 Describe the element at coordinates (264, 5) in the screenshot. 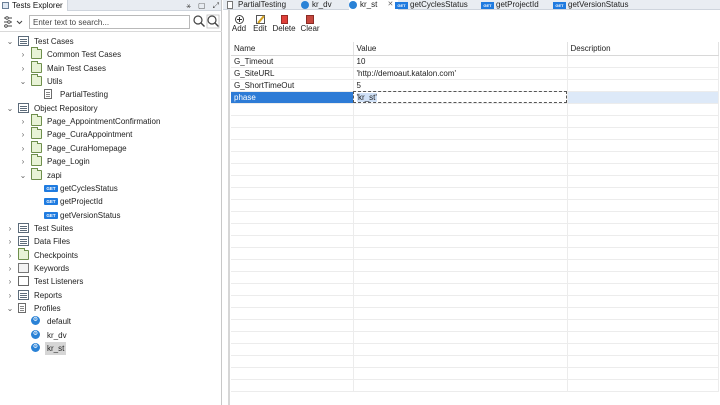

I see `editor-tab-partialtesting: PartialTesting` at that location.